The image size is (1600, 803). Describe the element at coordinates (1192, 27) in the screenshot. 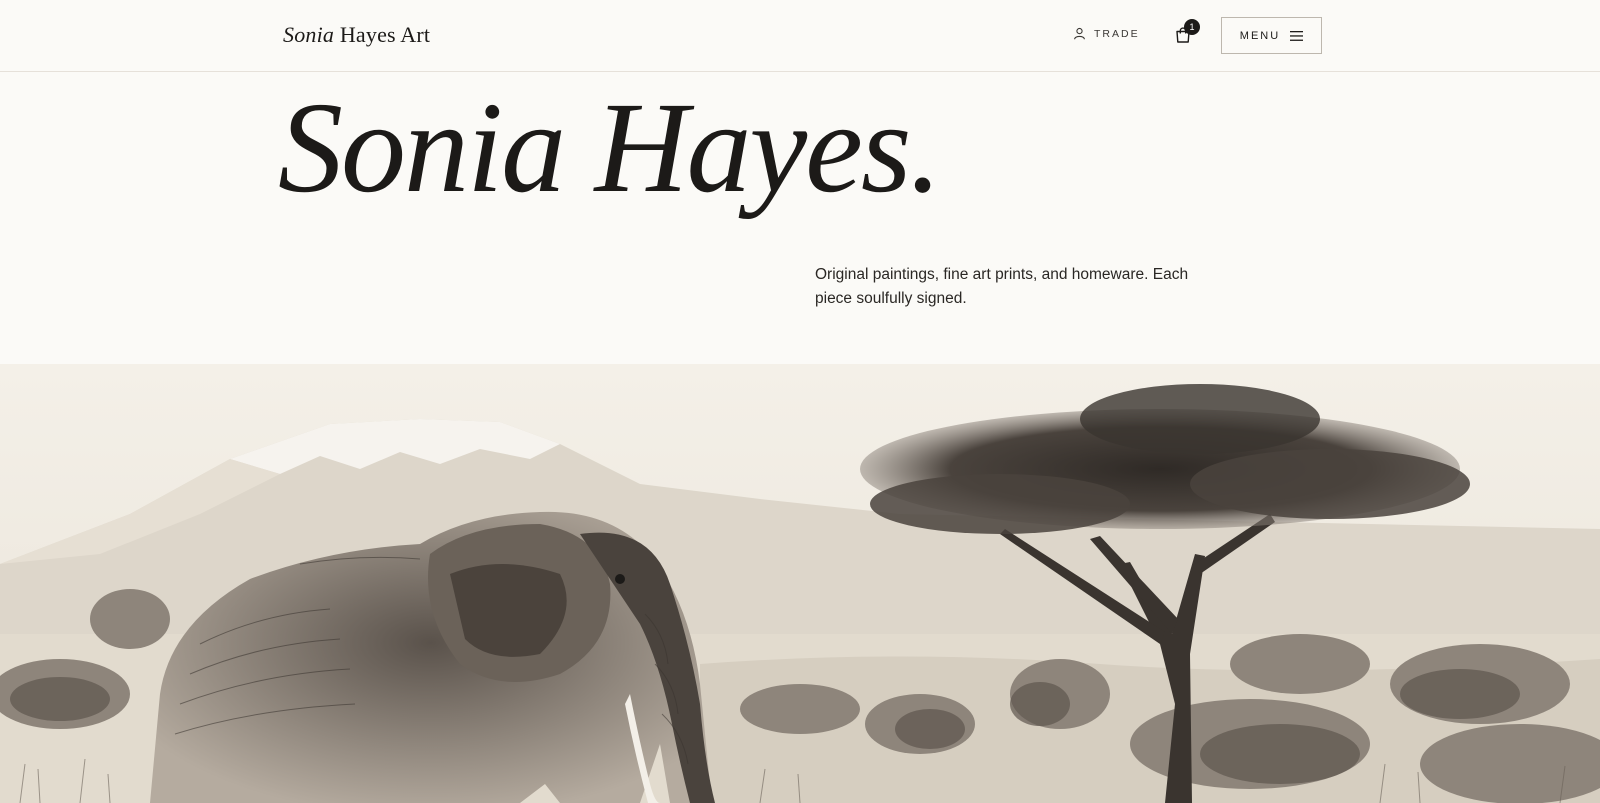

I see `cart-count-badge: 1` at that location.